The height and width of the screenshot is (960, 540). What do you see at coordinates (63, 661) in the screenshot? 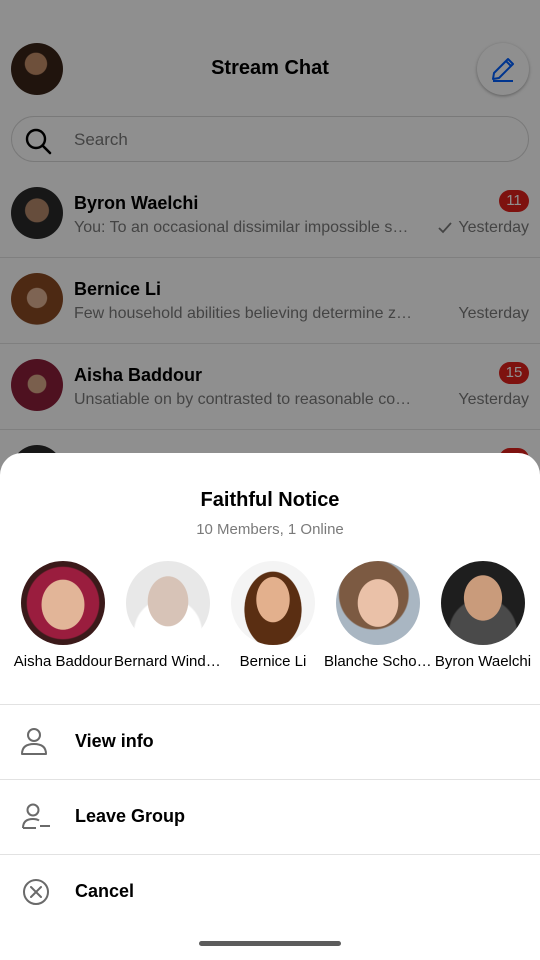
I see `member-name: Aisha Baddour` at bounding box center [63, 661].